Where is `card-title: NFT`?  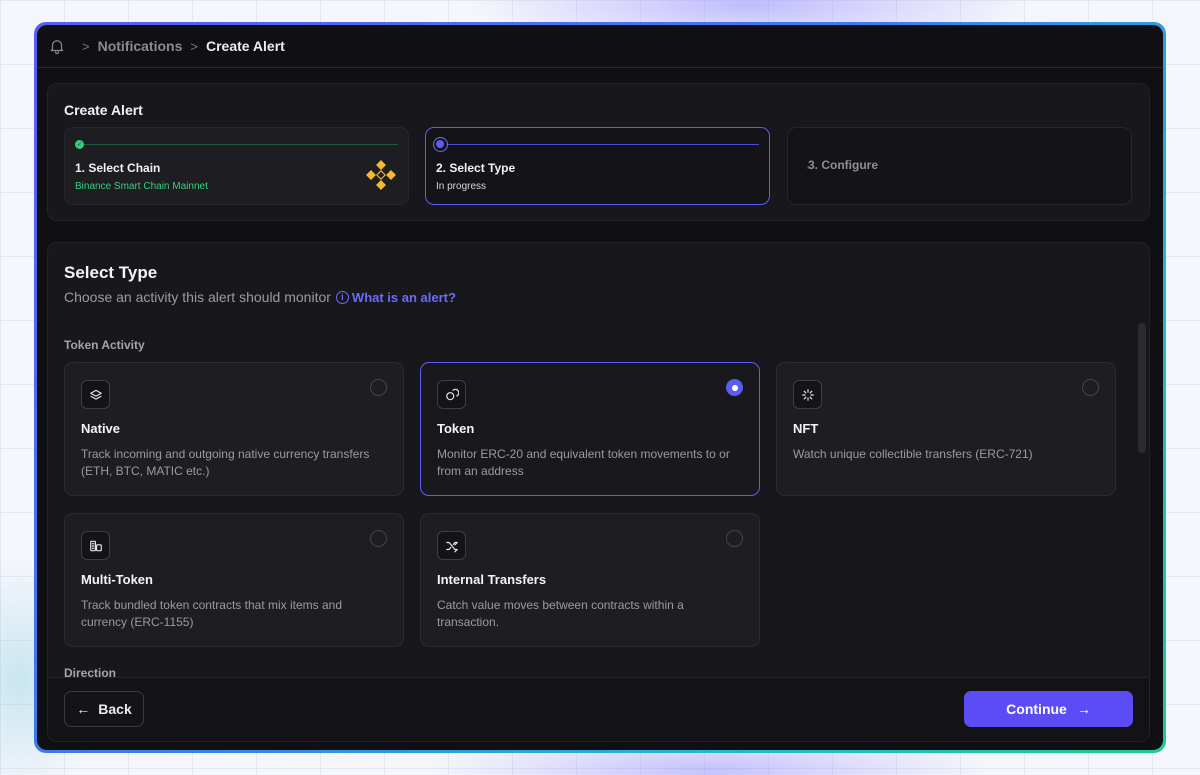
card-title: NFT is located at coordinates (806, 428).